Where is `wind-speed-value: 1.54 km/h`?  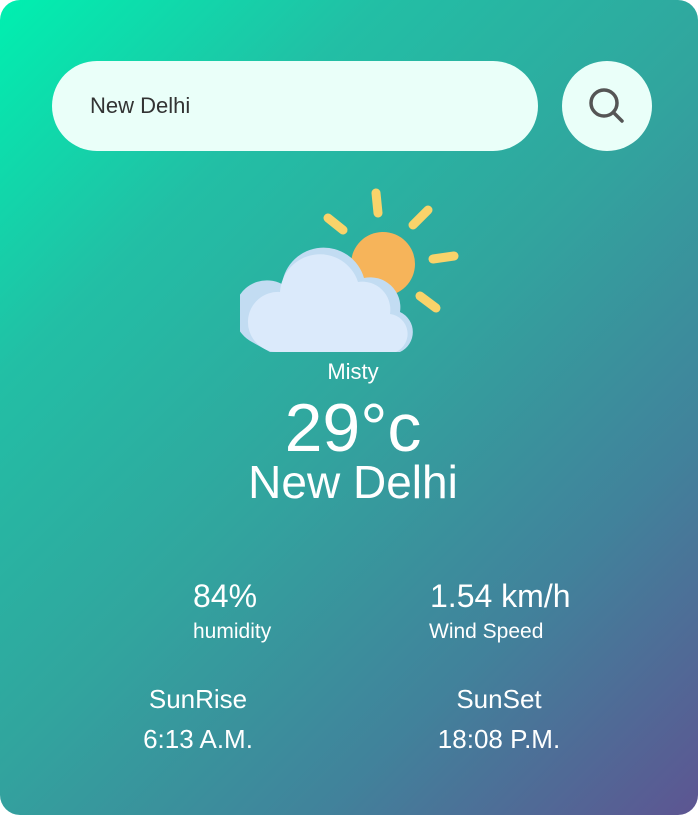 wind-speed-value: 1.54 km/h is located at coordinates (500, 596).